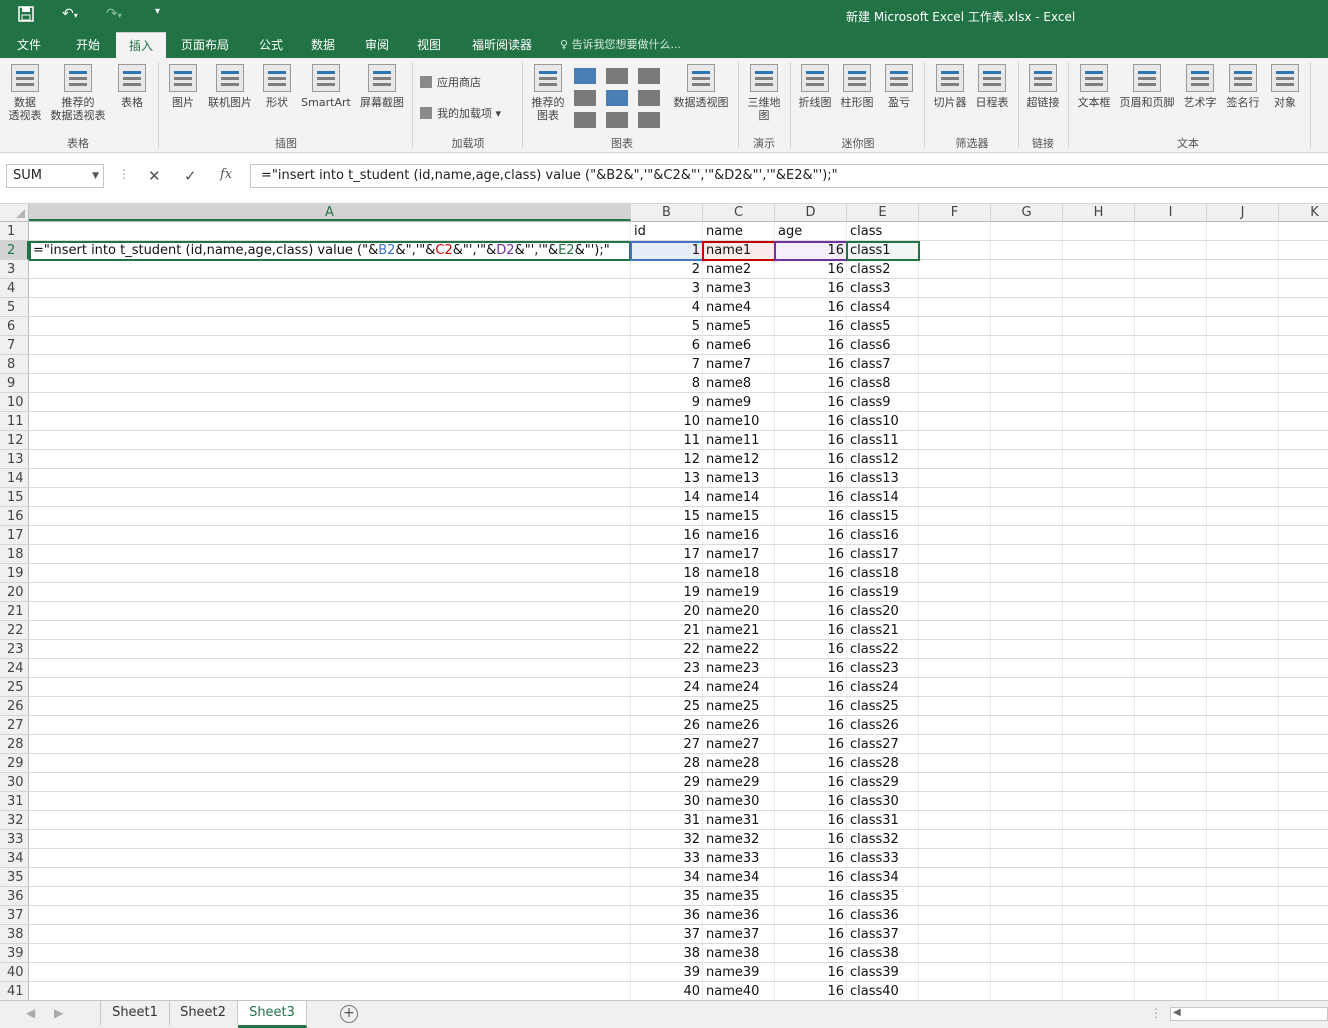  What do you see at coordinates (883, 364) in the screenshot?
I see `cell-class: class7` at bounding box center [883, 364].